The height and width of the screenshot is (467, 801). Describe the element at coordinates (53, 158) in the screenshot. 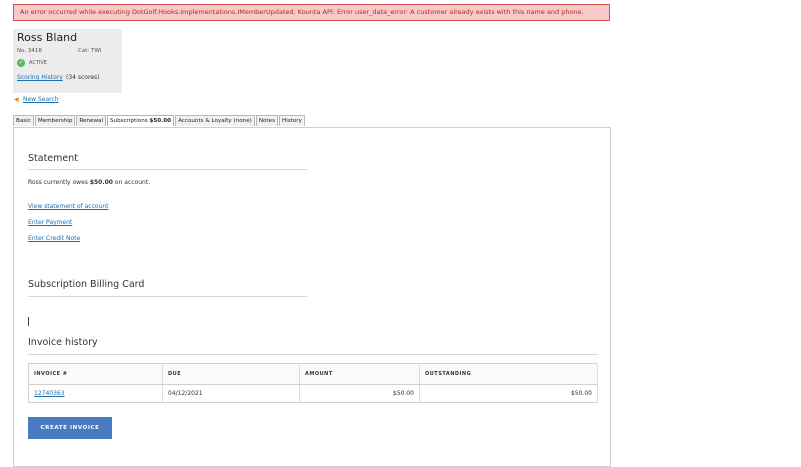

I see `statement-title: Statement` at that location.